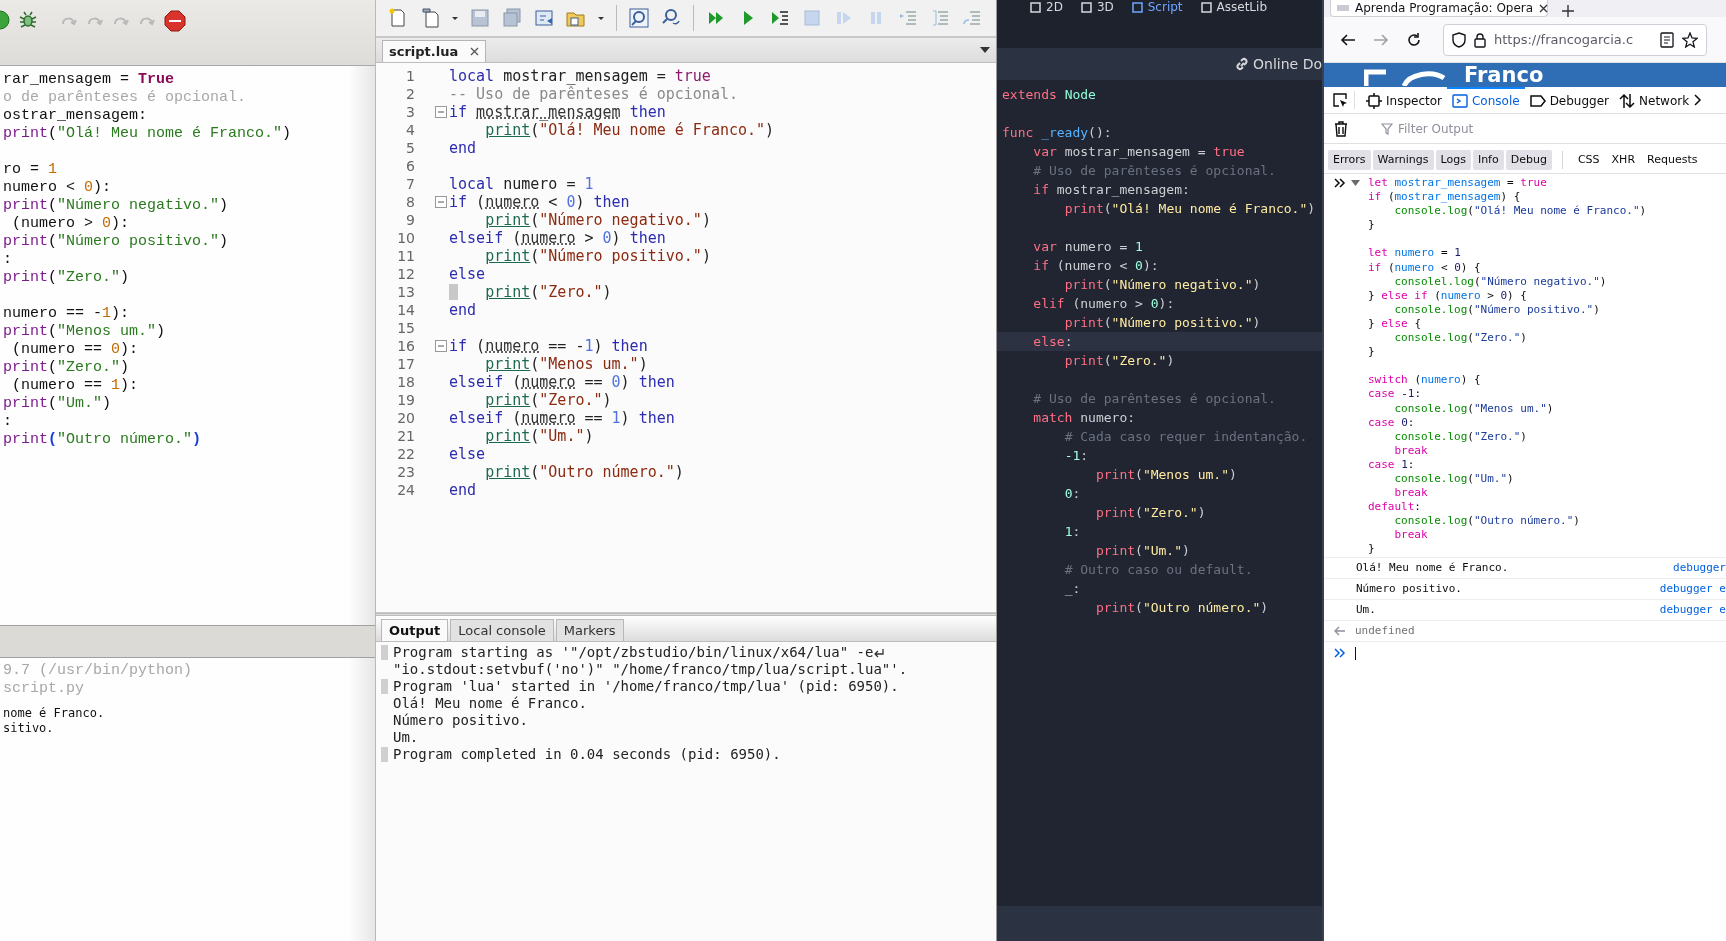 The image size is (1726, 941). I want to click on output-line: Program completed in 0.04 seconds (pid: 6950)., so click(587, 754).